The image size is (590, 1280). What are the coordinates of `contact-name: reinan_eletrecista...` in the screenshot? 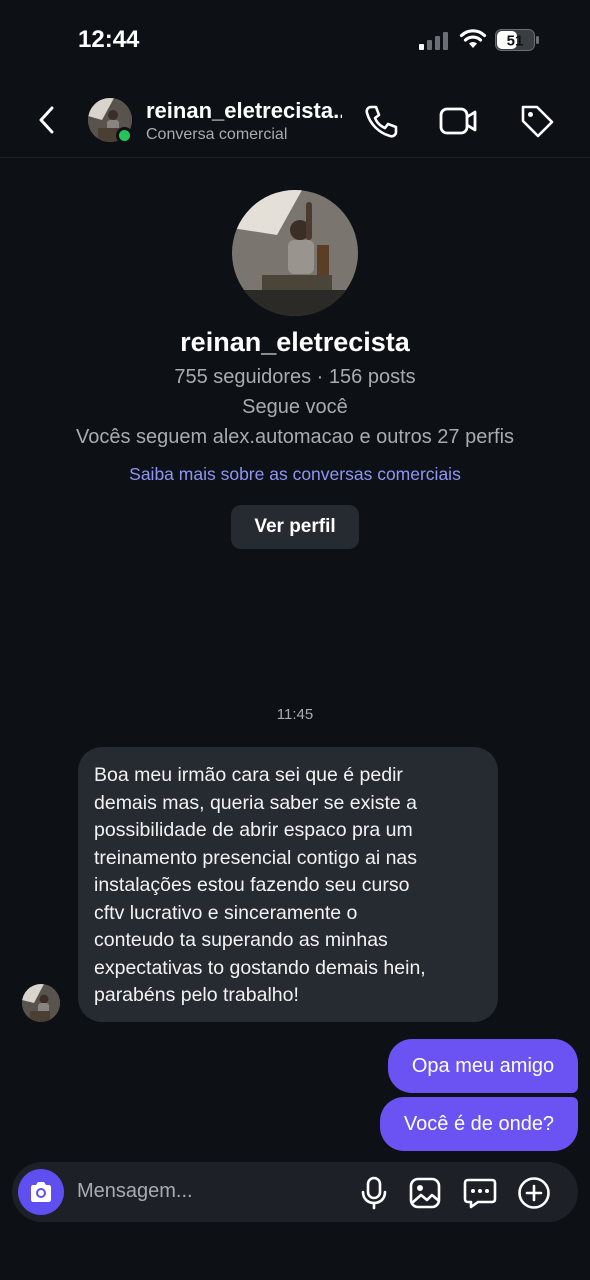 It's located at (244, 111).